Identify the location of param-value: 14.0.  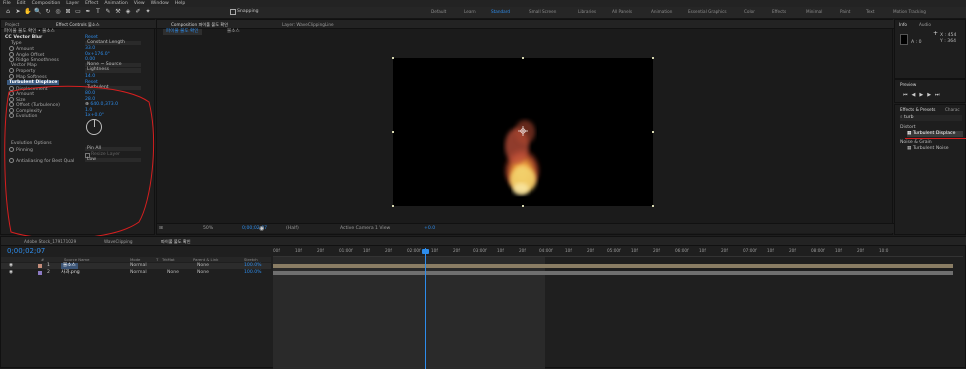
(90, 76).